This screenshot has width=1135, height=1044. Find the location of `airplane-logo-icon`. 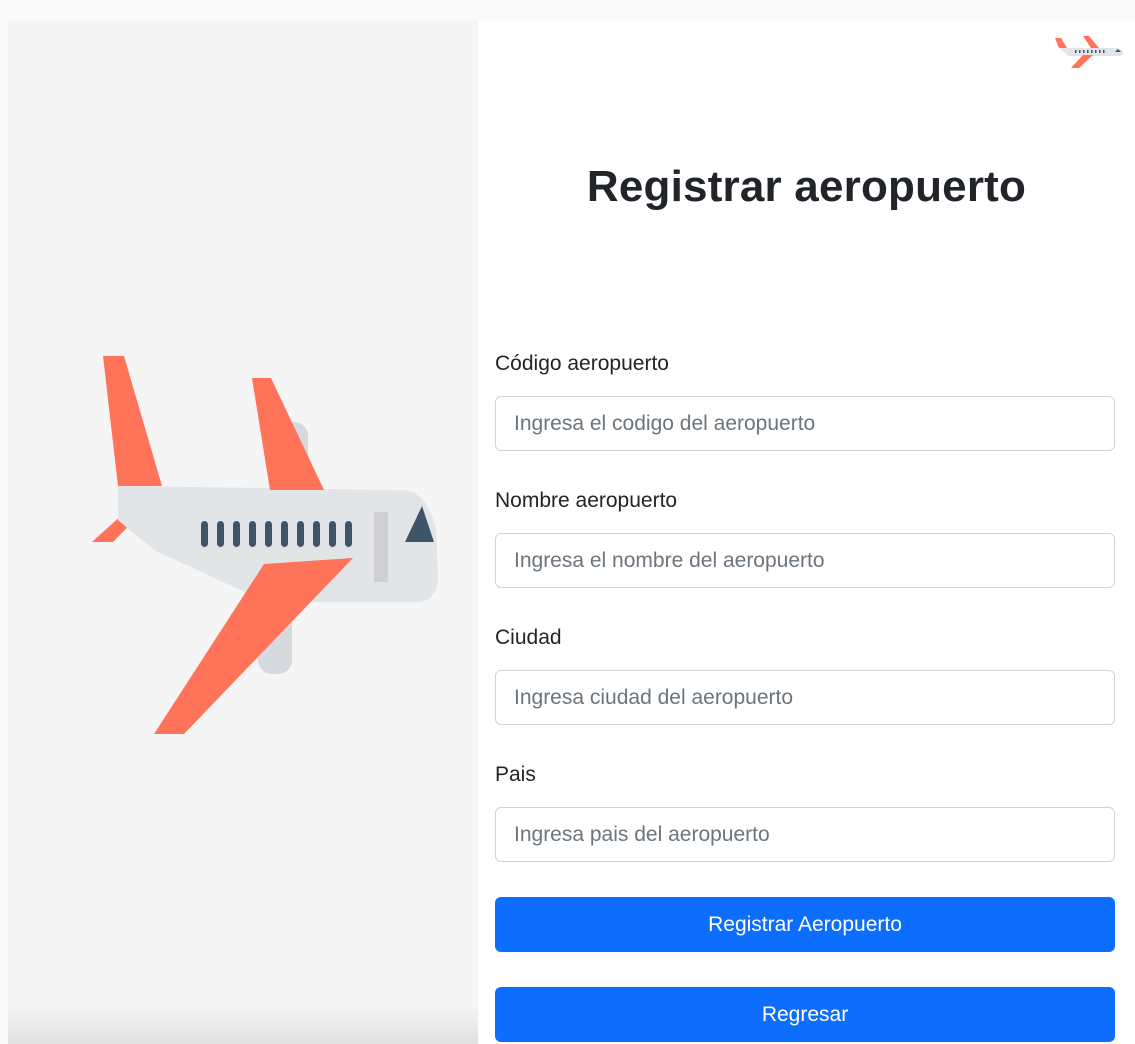

airplane-logo-icon is located at coordinates (1089, 52).